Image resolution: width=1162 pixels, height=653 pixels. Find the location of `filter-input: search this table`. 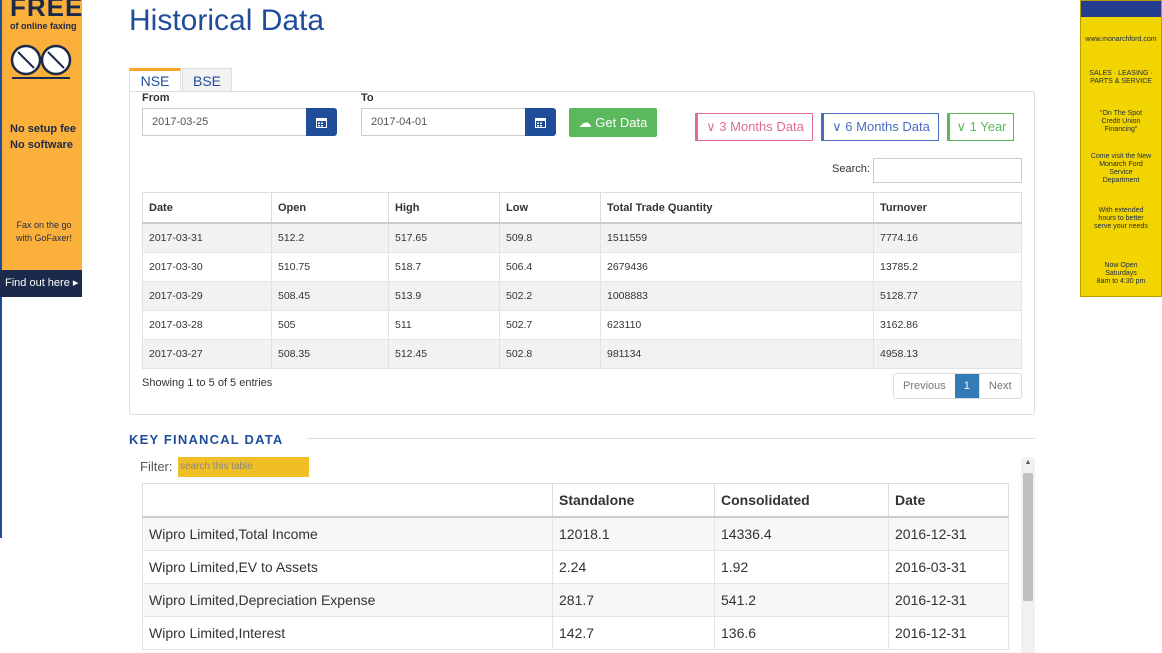

filter-input: search this table is located at coordinates (243, 467).